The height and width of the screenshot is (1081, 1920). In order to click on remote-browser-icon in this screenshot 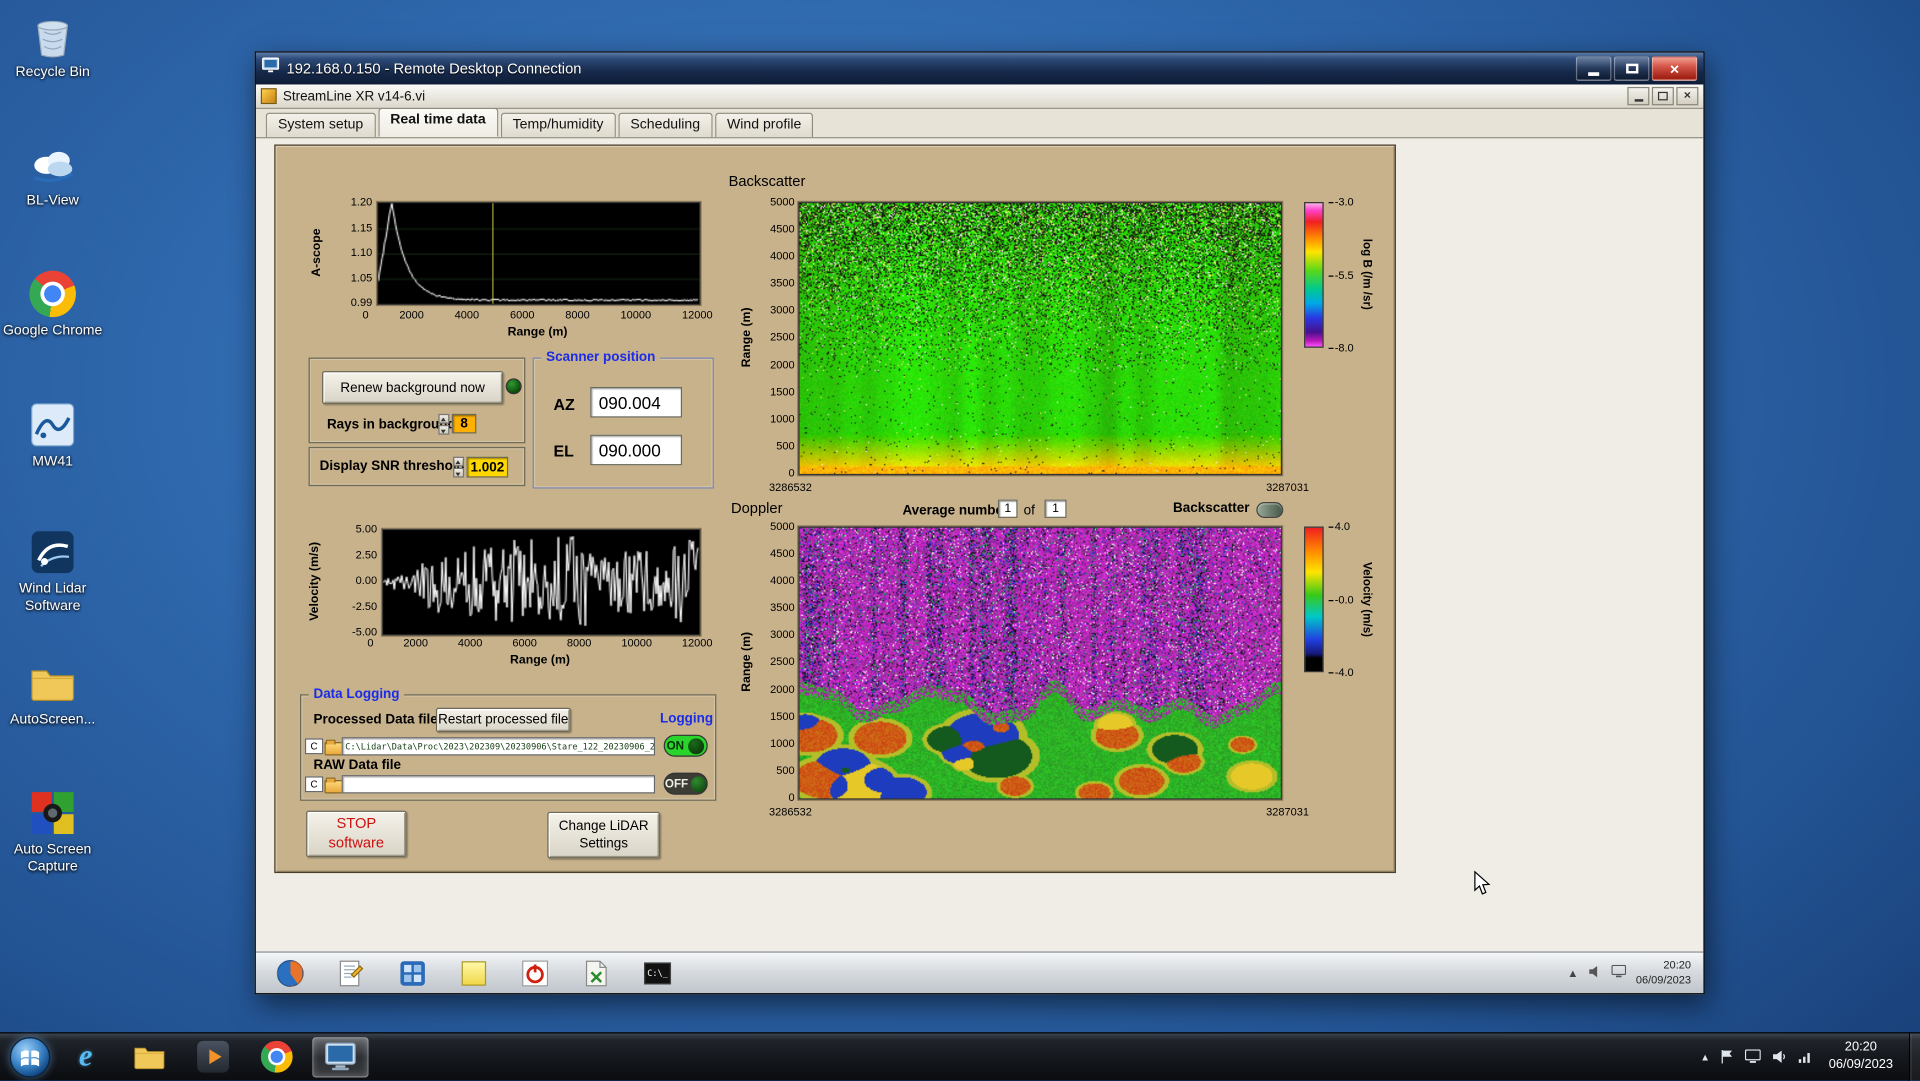, I will do `click(290, 973)`.